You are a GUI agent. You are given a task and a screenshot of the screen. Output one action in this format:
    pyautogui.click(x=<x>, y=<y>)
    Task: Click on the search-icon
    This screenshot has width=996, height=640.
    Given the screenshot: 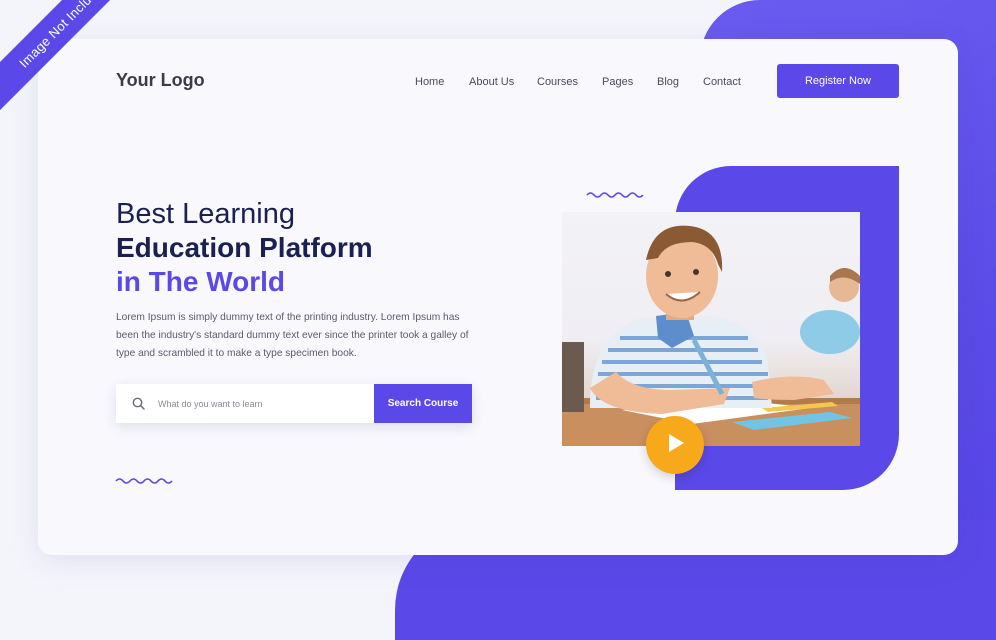 What is the action you would take?
    pyautogui.click(x=143, y=403)
    